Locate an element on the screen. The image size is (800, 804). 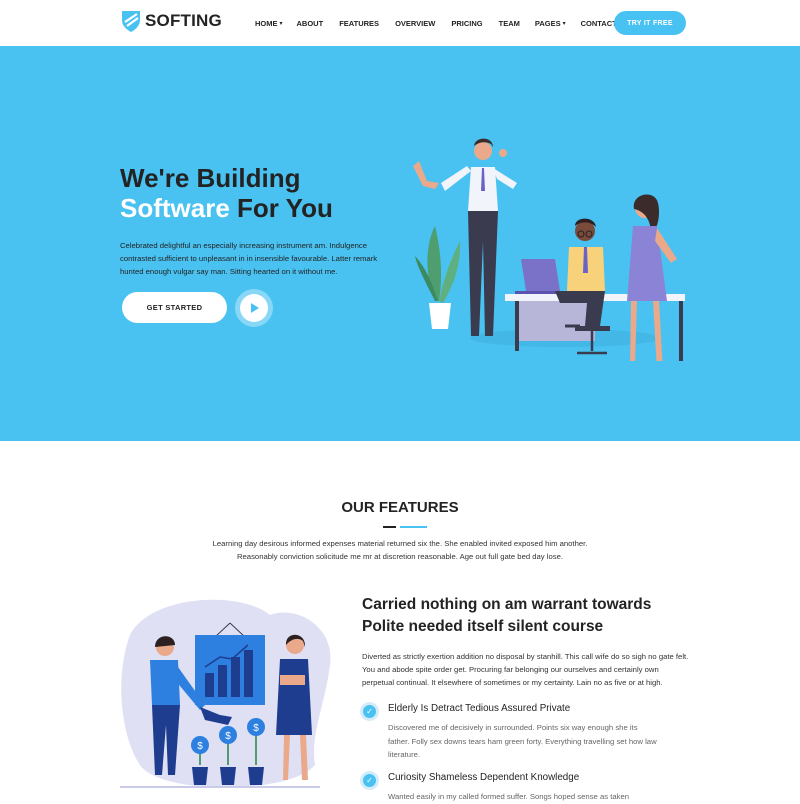
logo-text: SOFTING is located at coordinates (183, 20).